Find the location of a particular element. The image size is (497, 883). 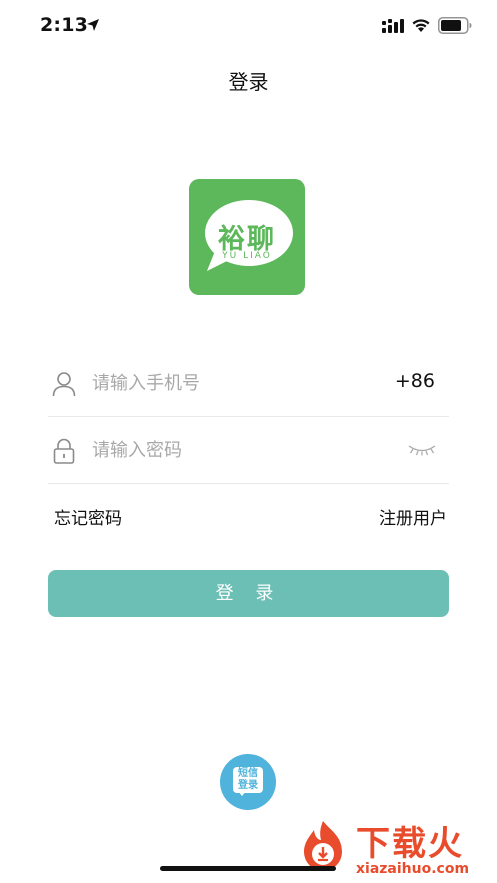

register-link: 注册用户 is located at coordinates (413, 516).